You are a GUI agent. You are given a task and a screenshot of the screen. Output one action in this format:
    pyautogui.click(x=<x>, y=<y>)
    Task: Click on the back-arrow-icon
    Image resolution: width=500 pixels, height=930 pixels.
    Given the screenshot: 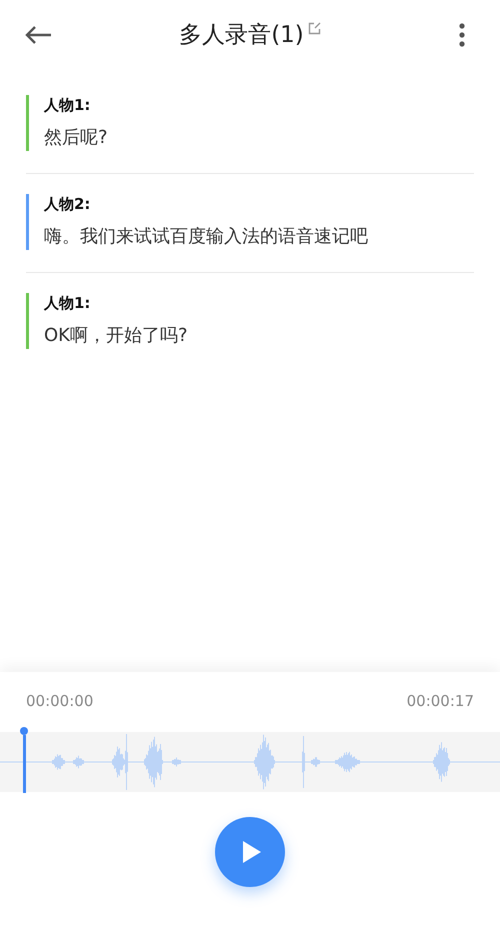 What is the action you would take?
    pyautogui.click(x=38, y=35)
    